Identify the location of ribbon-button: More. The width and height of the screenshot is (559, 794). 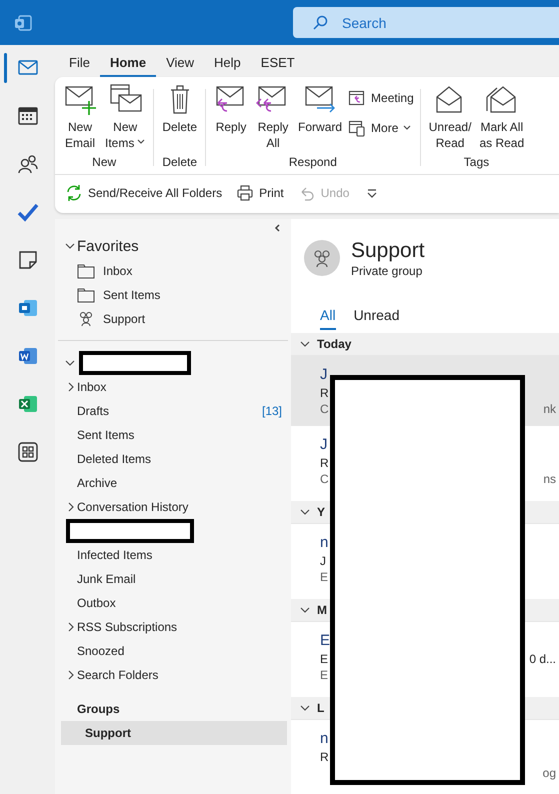
(381, 128).